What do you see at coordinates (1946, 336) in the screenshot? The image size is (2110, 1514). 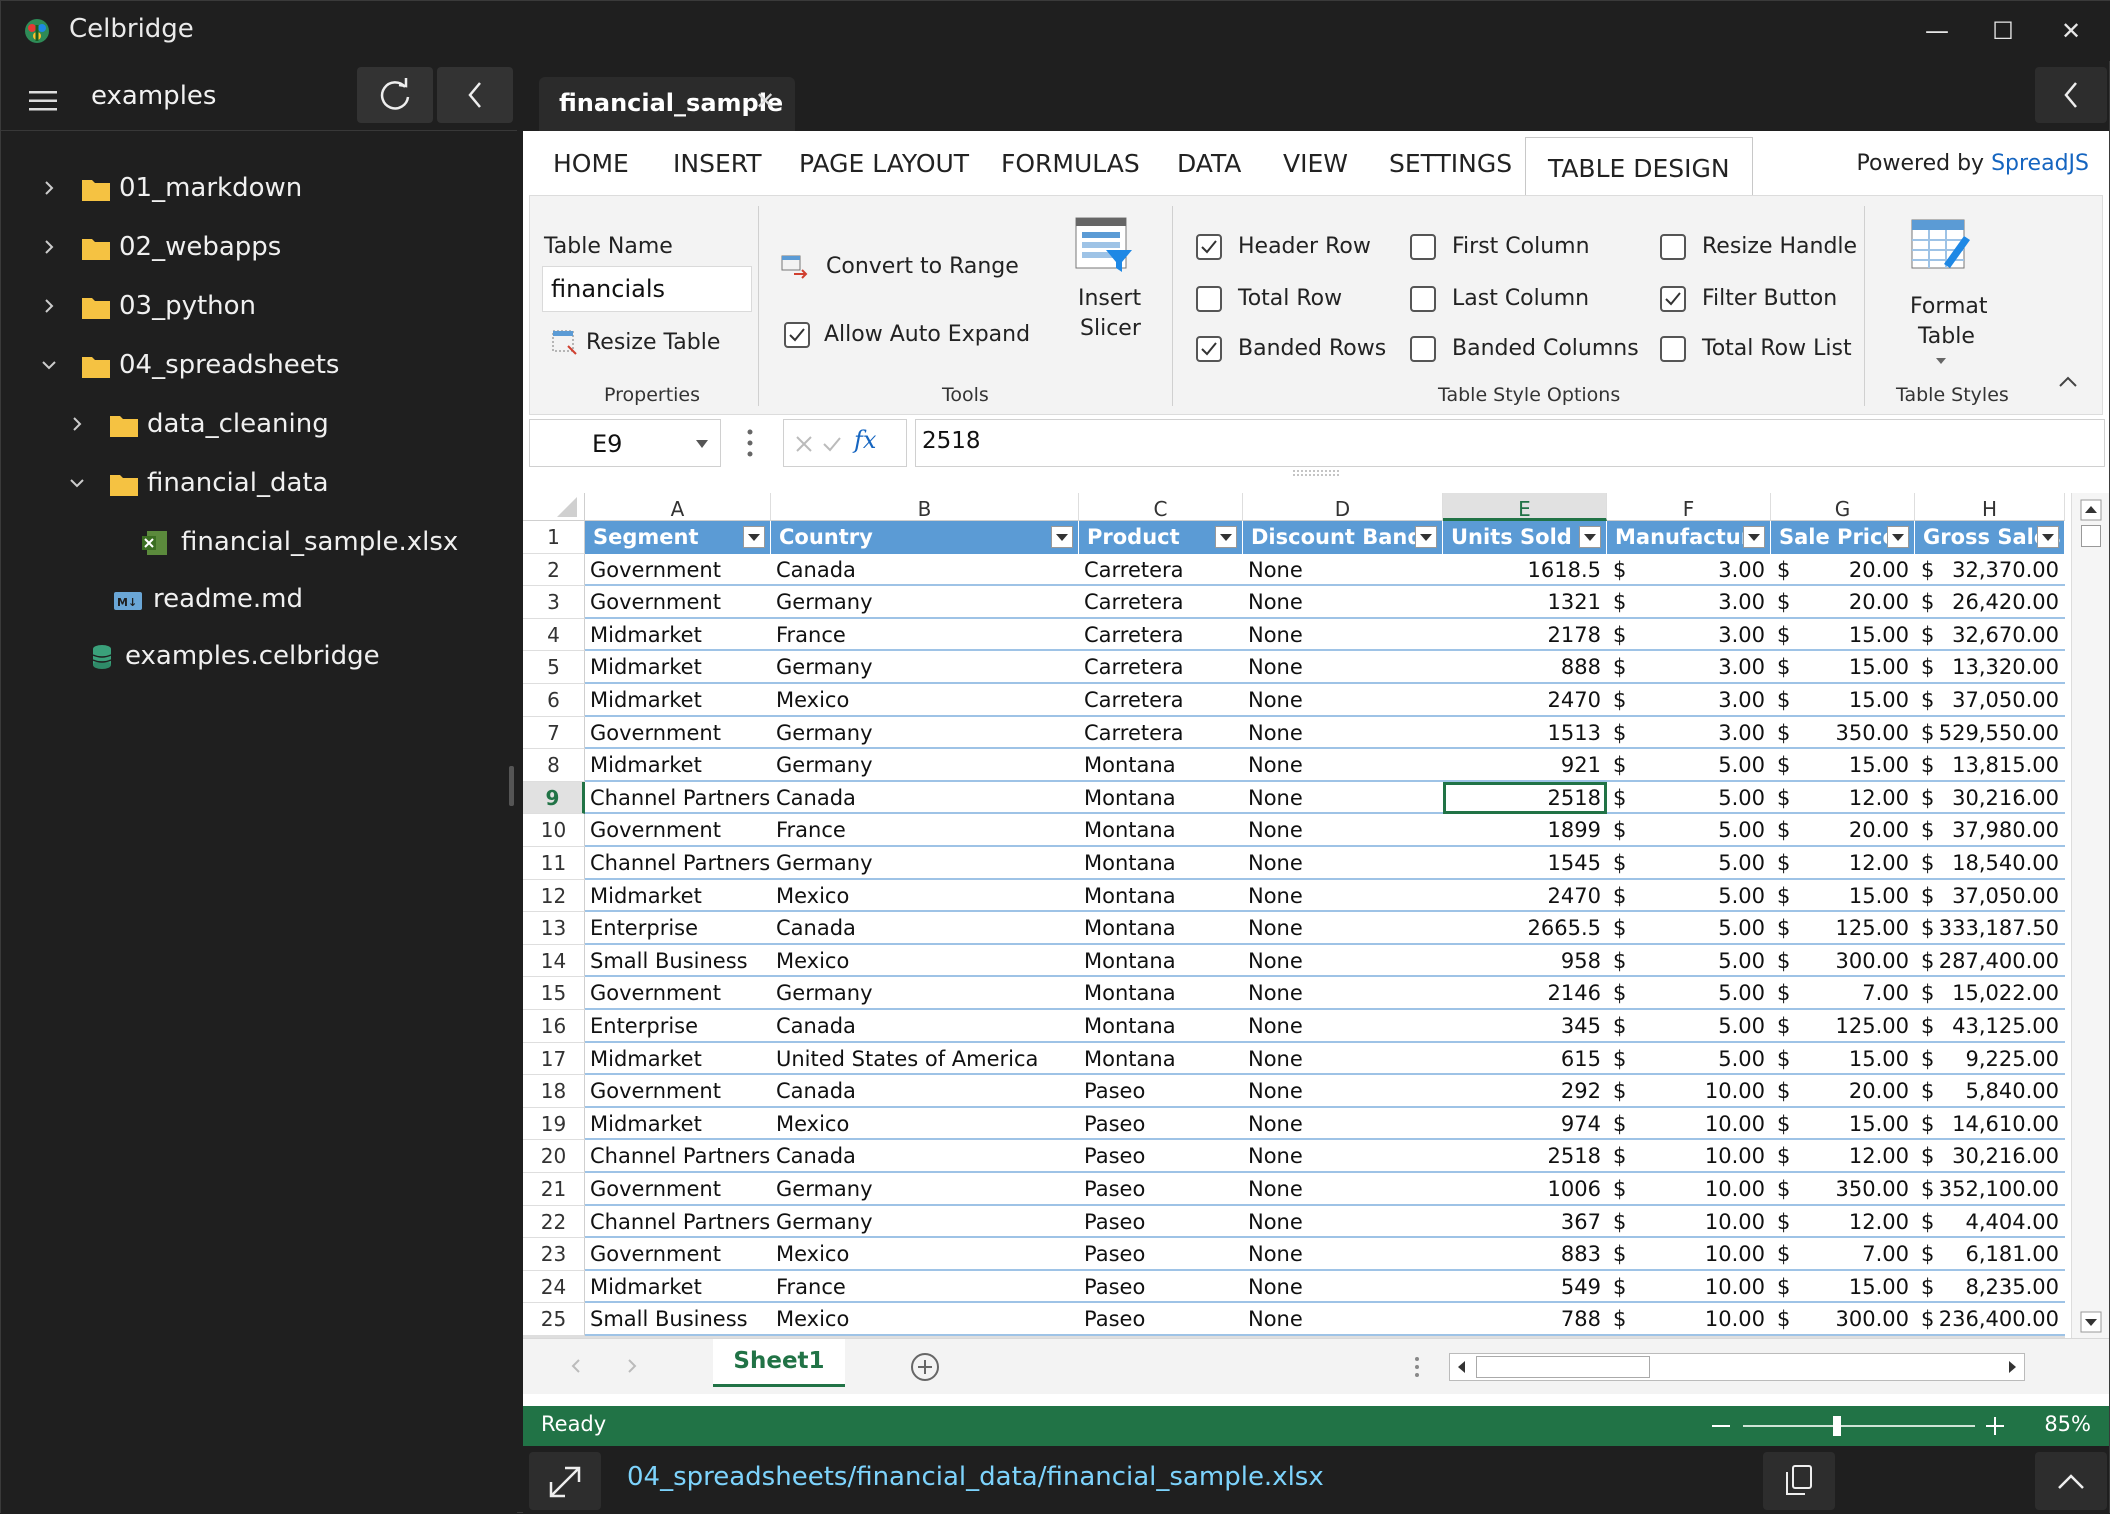 I see `format-table-label-line2: Table` at bounding box center [1946, 336].